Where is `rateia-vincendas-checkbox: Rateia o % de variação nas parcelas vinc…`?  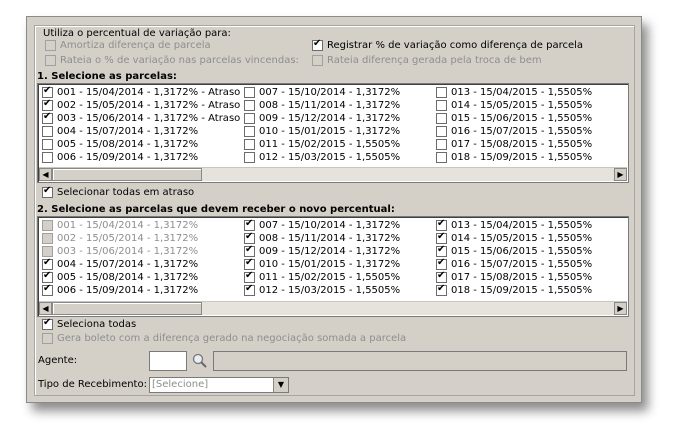 rateia-vincendas-checkbox: Rateia o % de variação nas parcelas vinc… is located at coordinates (172, 60).